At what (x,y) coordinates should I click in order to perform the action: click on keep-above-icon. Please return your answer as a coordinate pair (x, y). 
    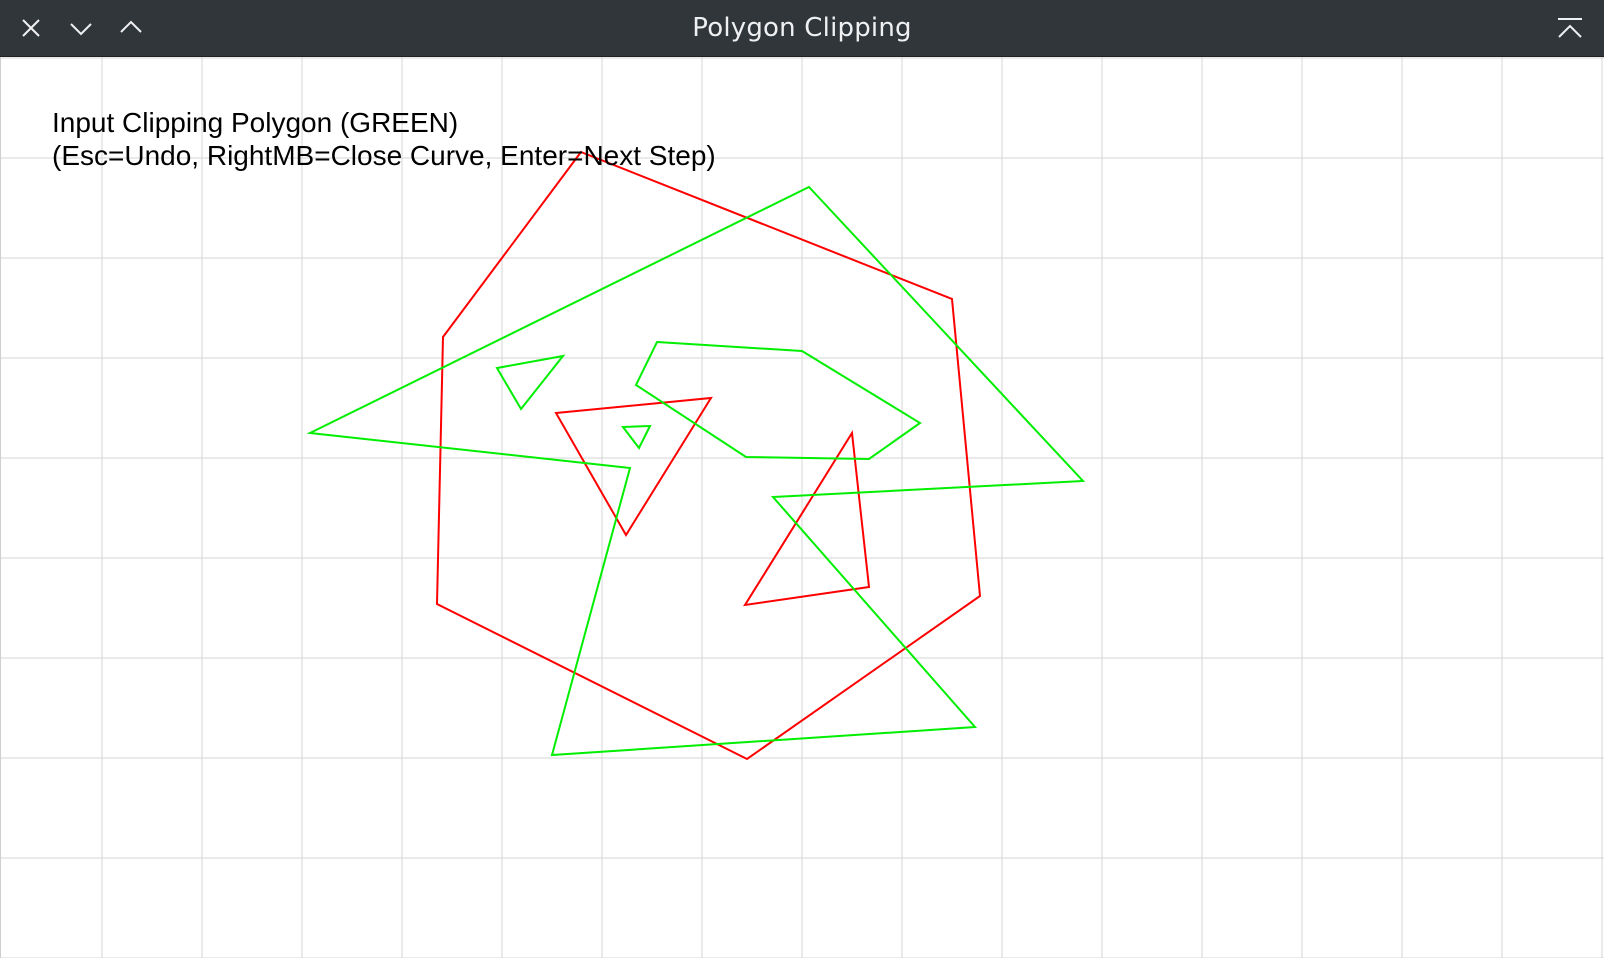
    Looking at the image, I should click on (1570, 28).